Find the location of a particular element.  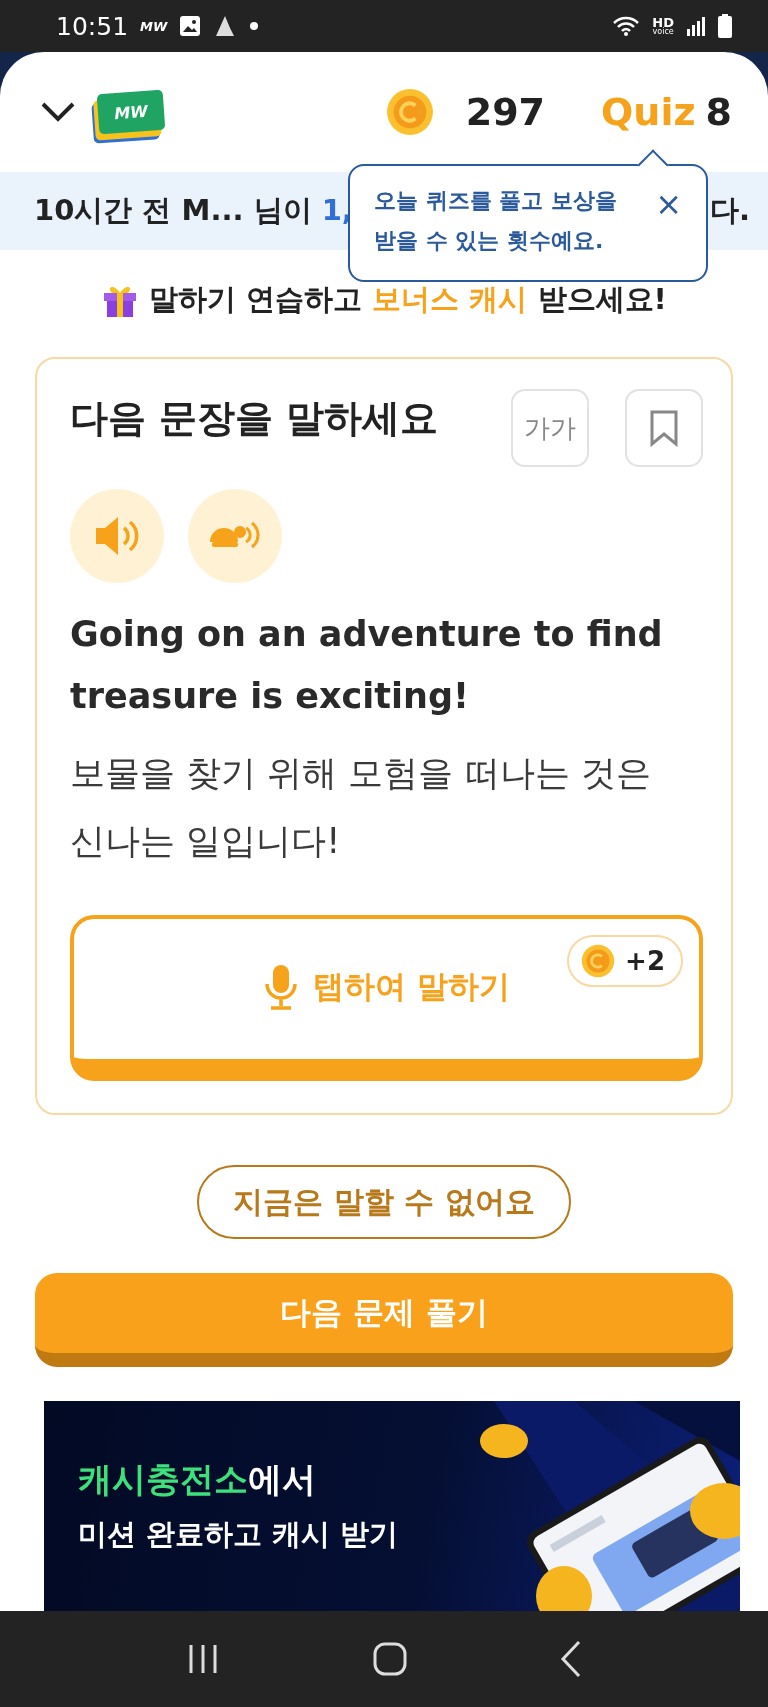

activity-ticker-text: 10시간 전 M... 님이 1, is located at coordinates (193, 210).